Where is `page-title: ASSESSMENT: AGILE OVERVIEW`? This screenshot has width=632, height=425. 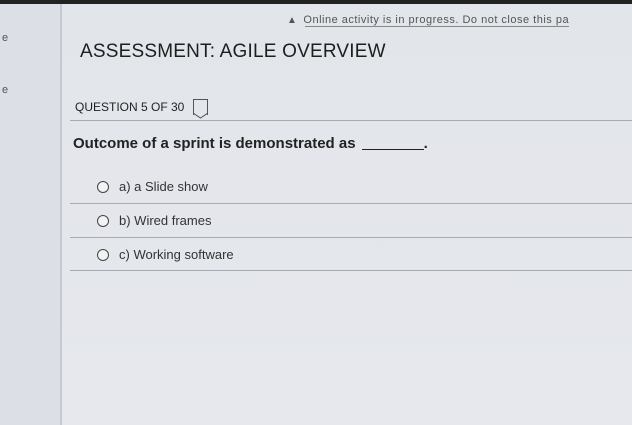 page-title: ASSESSMENT: AGILE OVERVIEW is located at coordinates (233, 51).